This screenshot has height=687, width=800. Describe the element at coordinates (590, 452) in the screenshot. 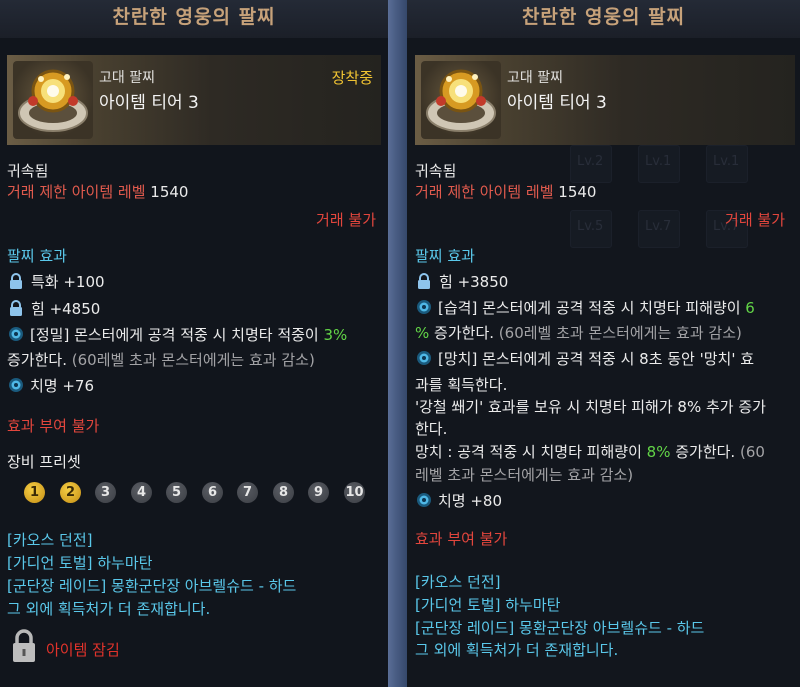

I see `effect-hammer-detail: 망치 : 공격 적중 시 치명타 피해량이 8% 증가한다. (60` at that location.